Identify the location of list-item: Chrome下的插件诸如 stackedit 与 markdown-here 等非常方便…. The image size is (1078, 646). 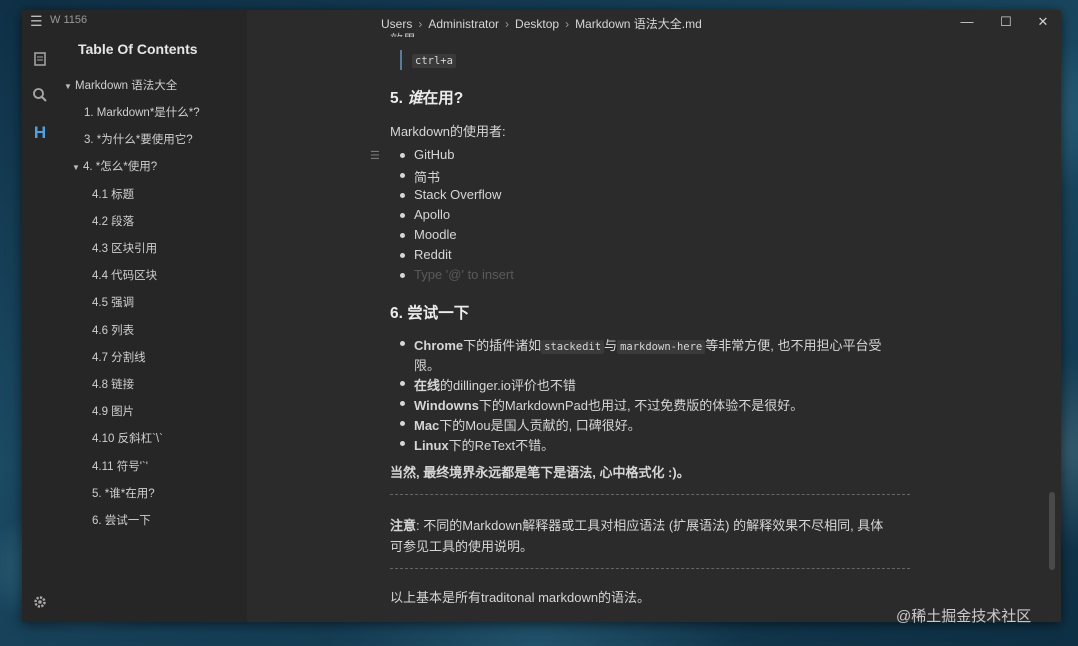
(648, 346).